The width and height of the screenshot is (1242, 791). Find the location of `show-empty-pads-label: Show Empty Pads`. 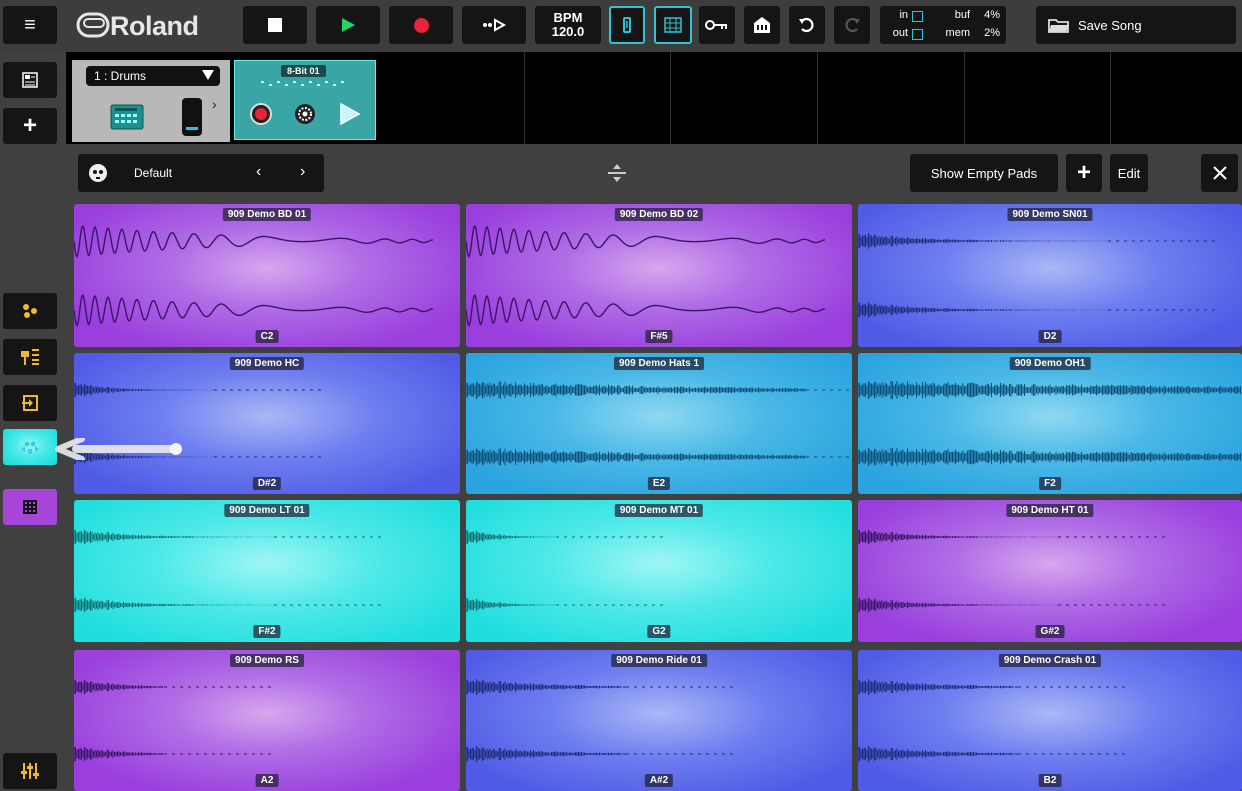

show-empty-pads-label: Show Empty Pads is located at coordinates (984, 173).